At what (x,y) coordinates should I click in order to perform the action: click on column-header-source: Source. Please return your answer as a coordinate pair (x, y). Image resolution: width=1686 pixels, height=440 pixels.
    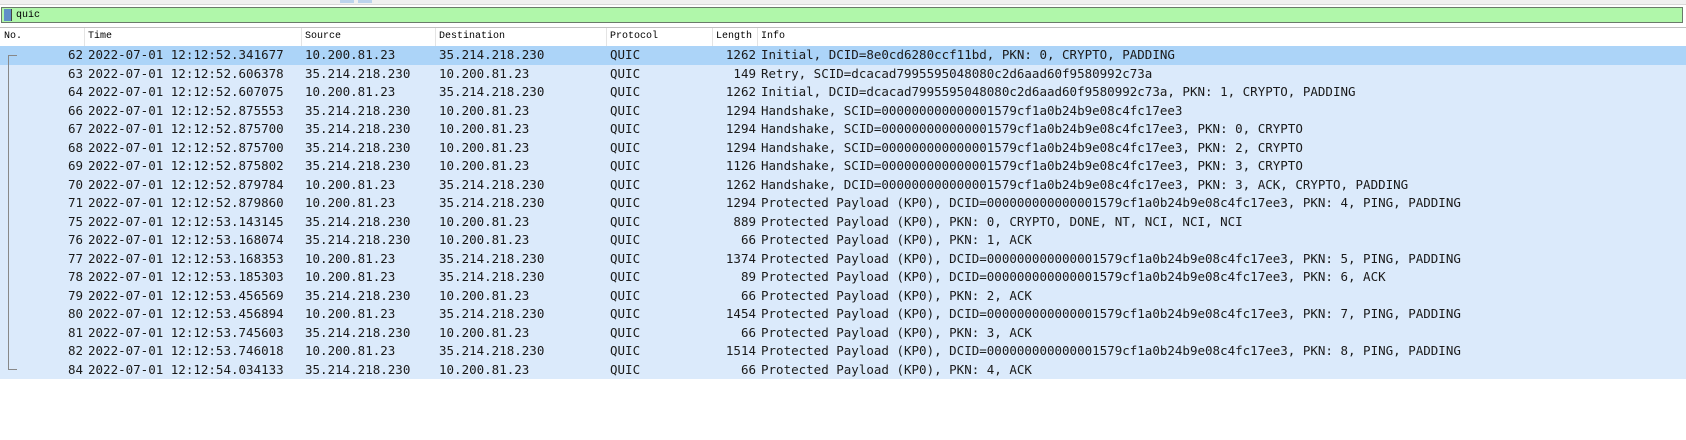
    Looking at the image, I should click on (323, 36).